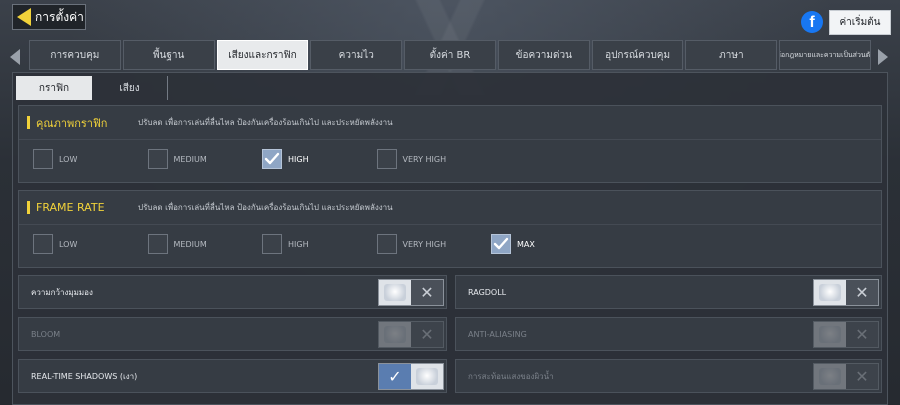 The height and width of the screenshot is (405, 900). Describe the element at coordinates (450, 161) in the screenshot. I see `graphics-quality-options: LOW MEDIUM HIGH VERY HIGH` at that location.